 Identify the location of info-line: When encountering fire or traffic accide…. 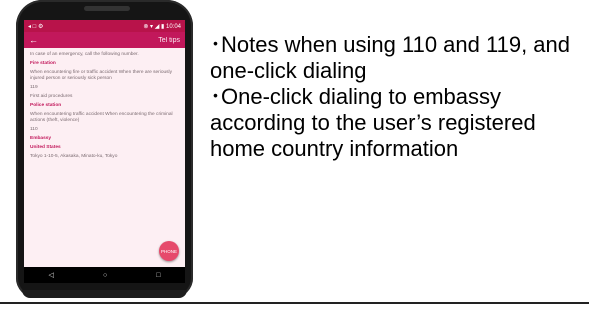
(101, 75).